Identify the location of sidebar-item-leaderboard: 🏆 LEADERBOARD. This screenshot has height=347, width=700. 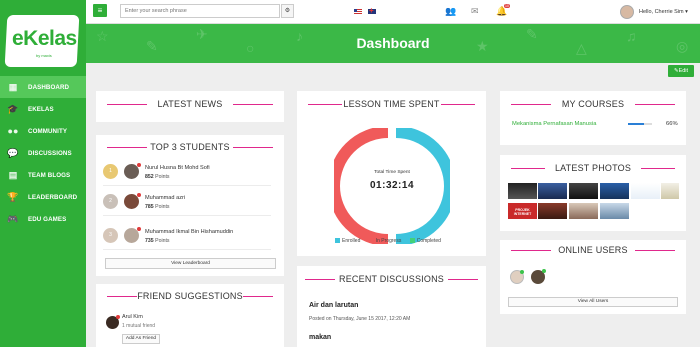
(43, 197).